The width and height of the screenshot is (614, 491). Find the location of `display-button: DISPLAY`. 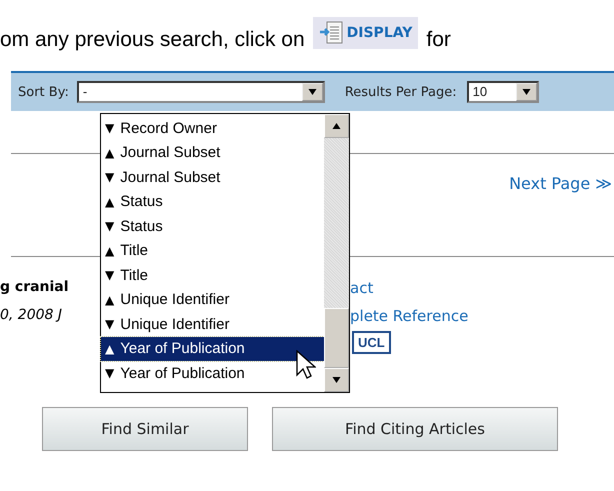

display-button: DISPLAY is located at coordinates (365, 33).